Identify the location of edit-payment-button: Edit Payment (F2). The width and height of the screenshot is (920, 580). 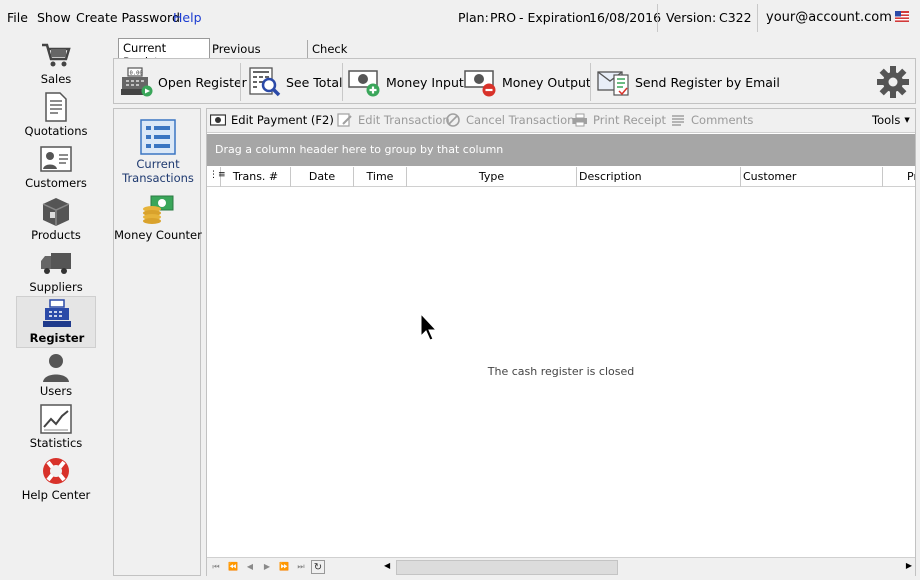
(272, 120).